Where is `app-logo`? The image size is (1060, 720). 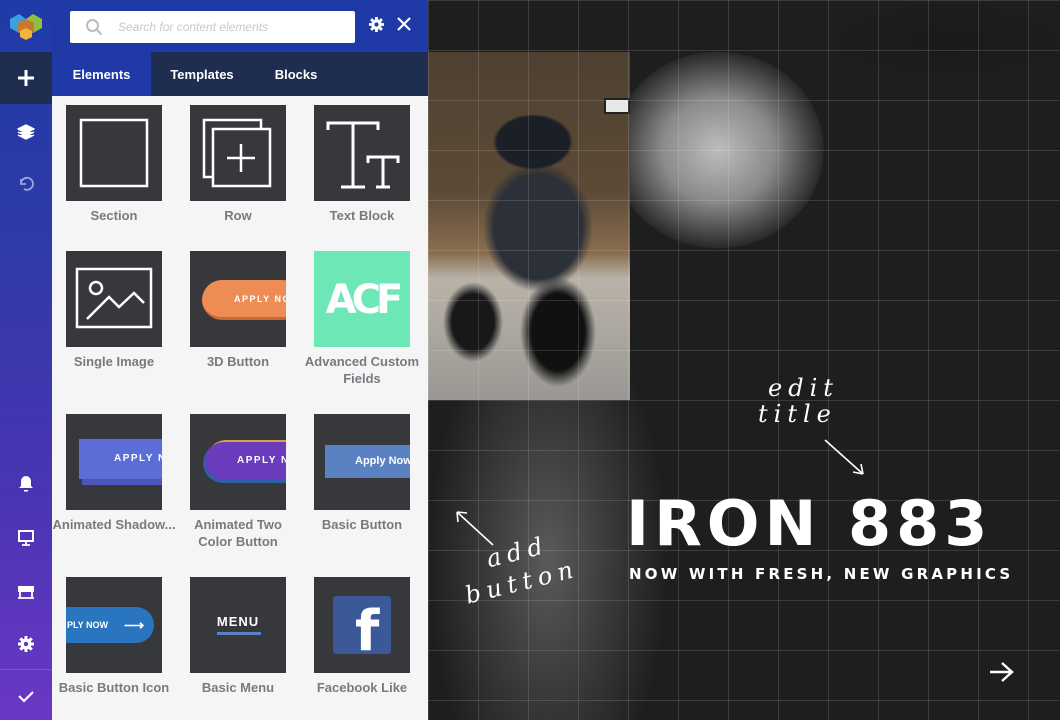
app-logo is located at coordinates (26, 26).